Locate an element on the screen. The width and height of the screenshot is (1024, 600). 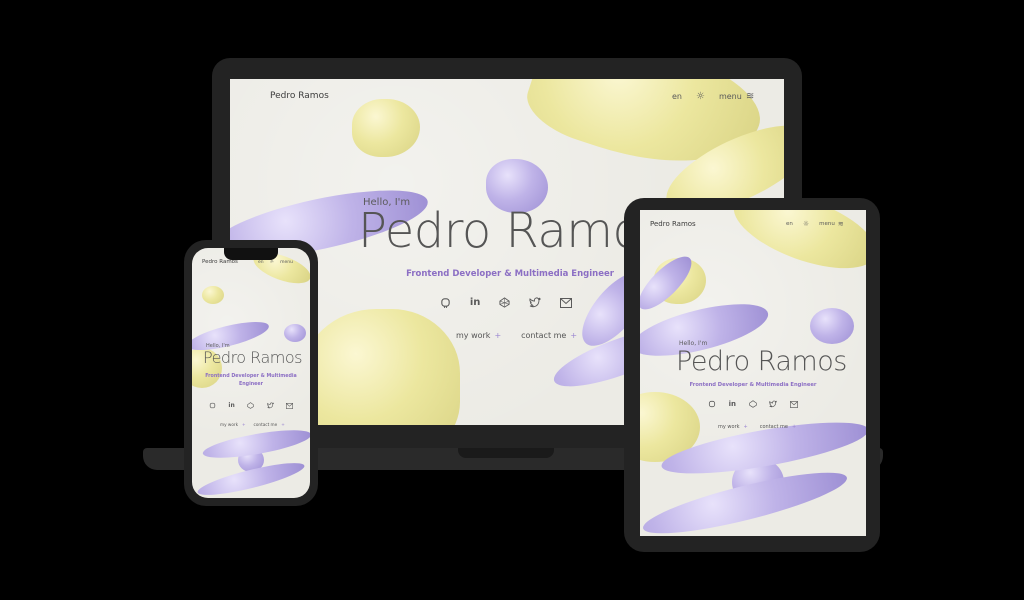
hero-role-line2: Engineer is located at coordinates (251, 384).